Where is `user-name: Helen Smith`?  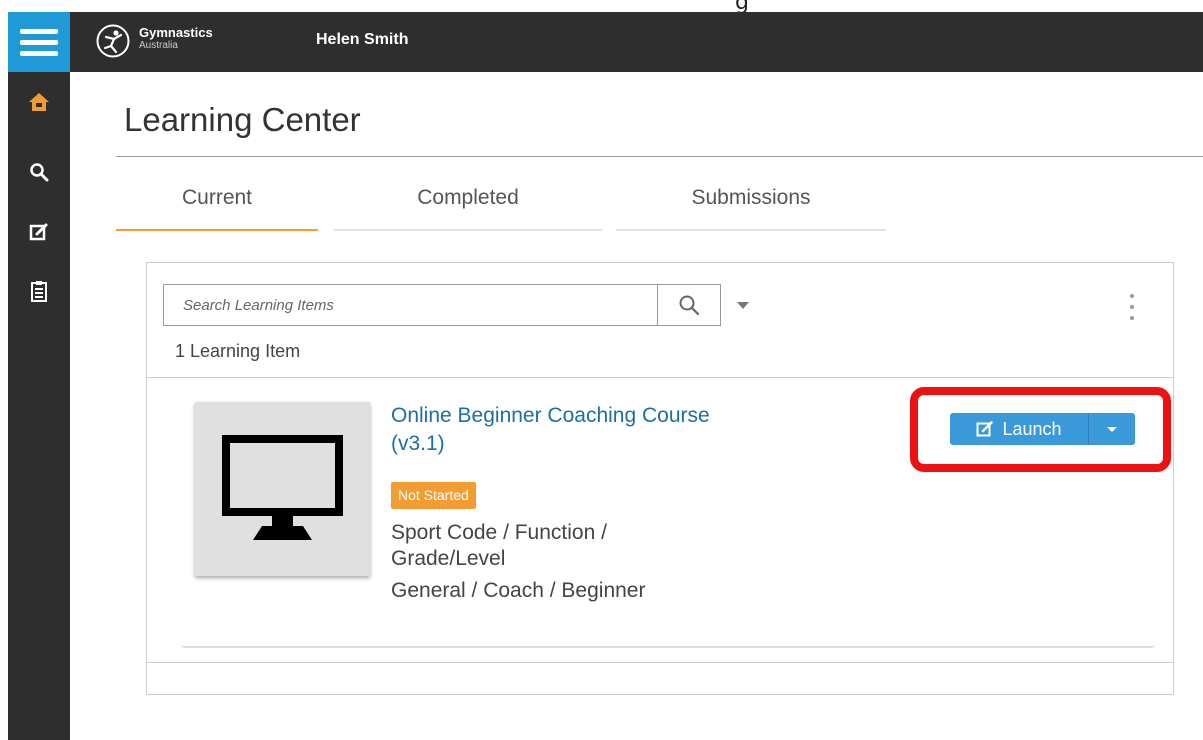 user-name: Helen Smith is located at coordinates (362, 40).